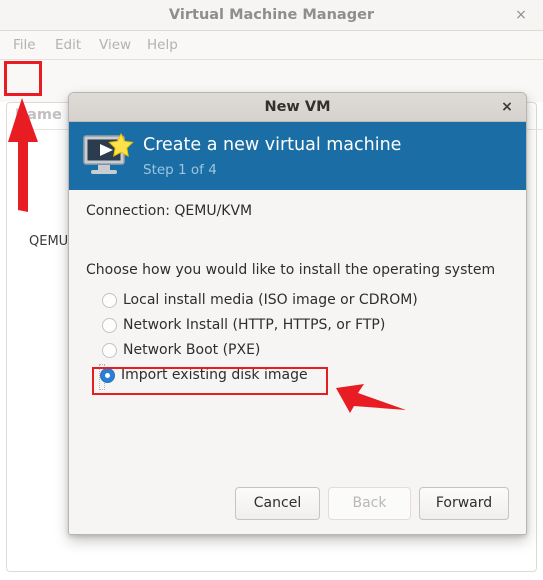 This screenshot has height=580, width=543. I want to click on menu-help: Help, so click(162, 45).